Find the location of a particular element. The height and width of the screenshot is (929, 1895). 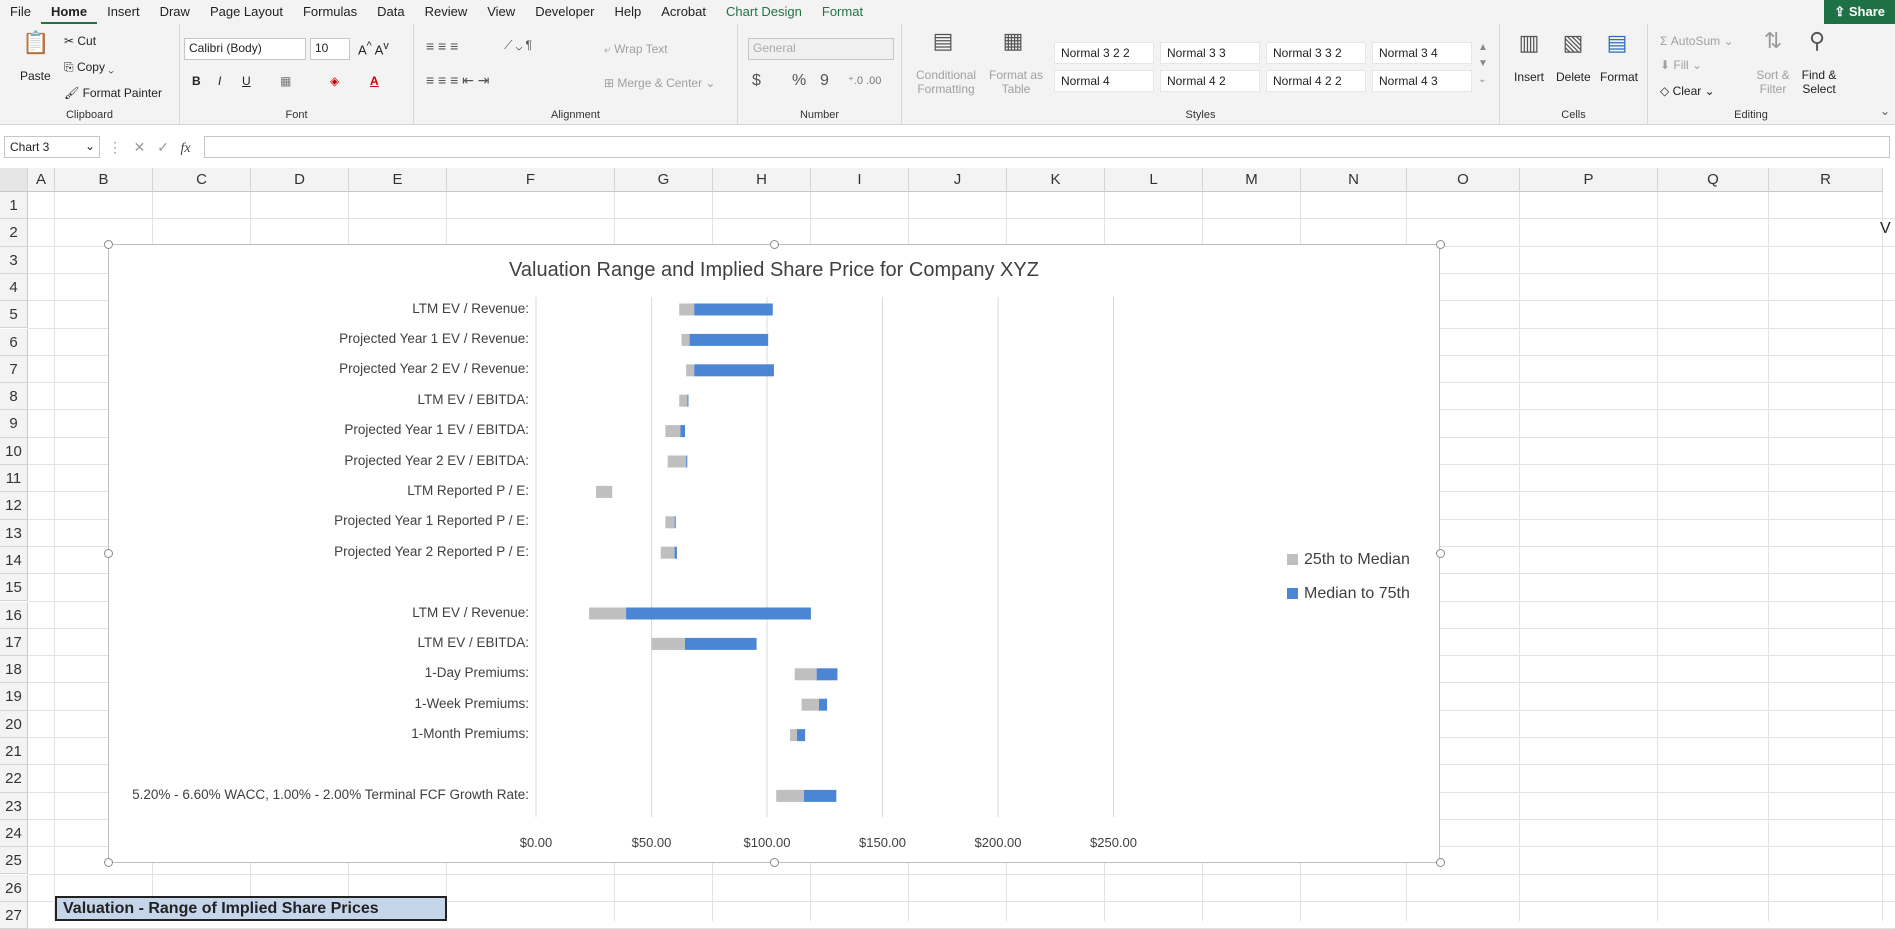

search-icon: ⚲ is located at coordinates (1817, 41).